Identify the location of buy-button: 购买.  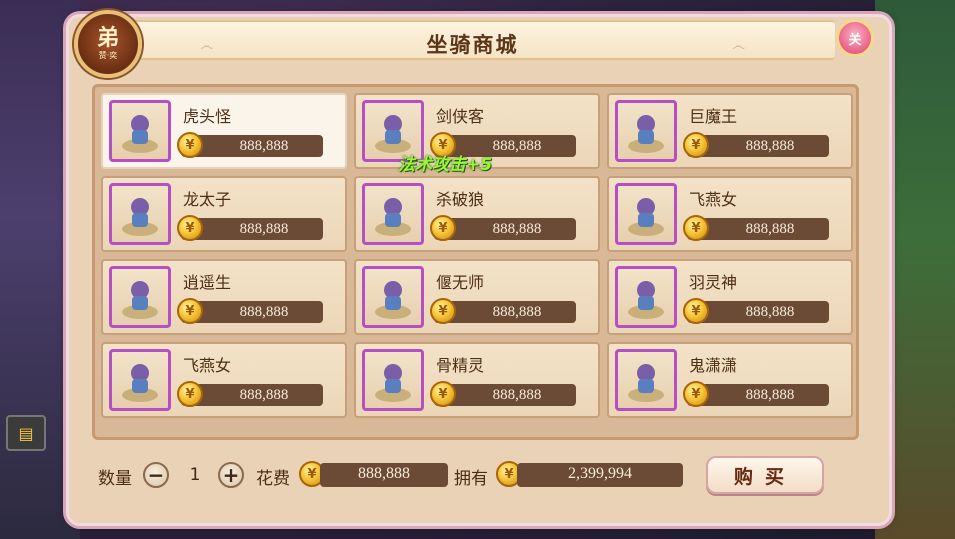
(765, 475).